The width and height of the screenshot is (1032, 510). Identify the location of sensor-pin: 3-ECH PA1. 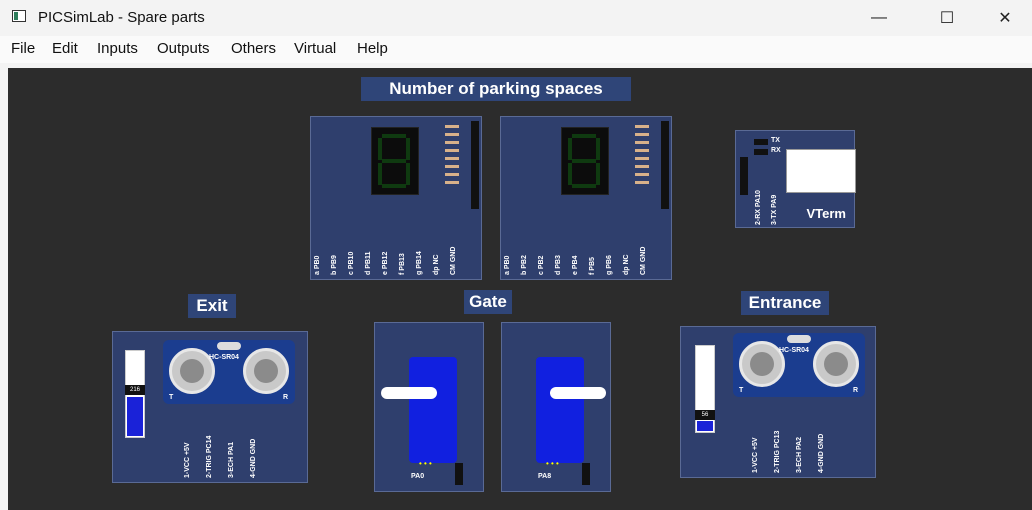
(231, 459).